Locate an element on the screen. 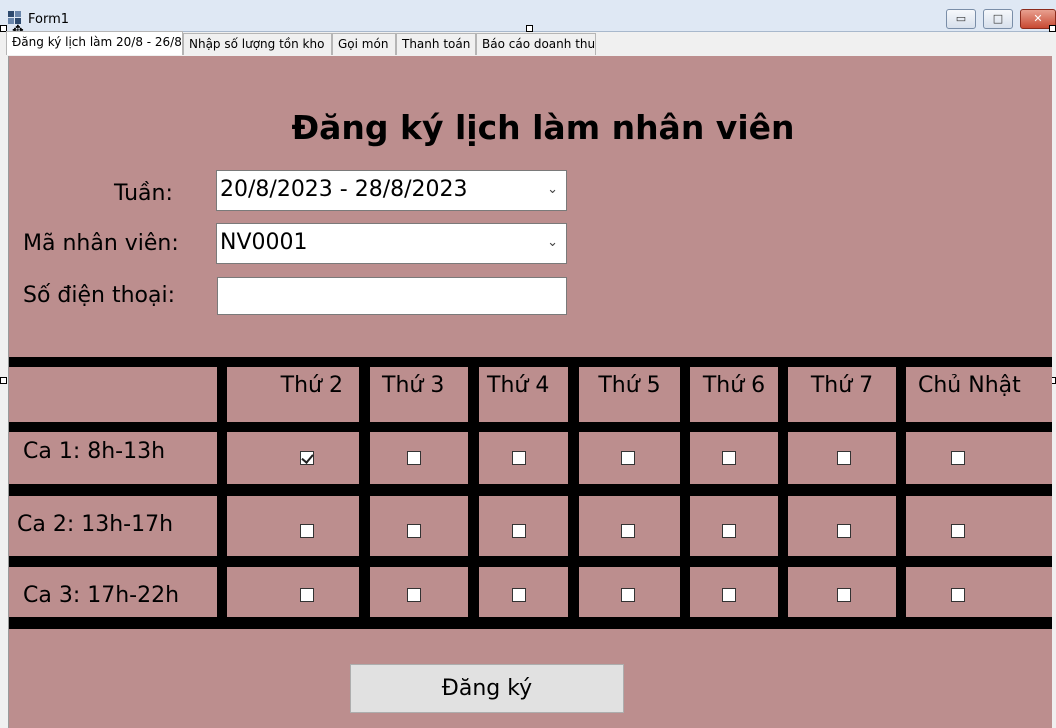 The image size is (1056, 728). register-button: Đăng ký is located at coordinates (487, 688).